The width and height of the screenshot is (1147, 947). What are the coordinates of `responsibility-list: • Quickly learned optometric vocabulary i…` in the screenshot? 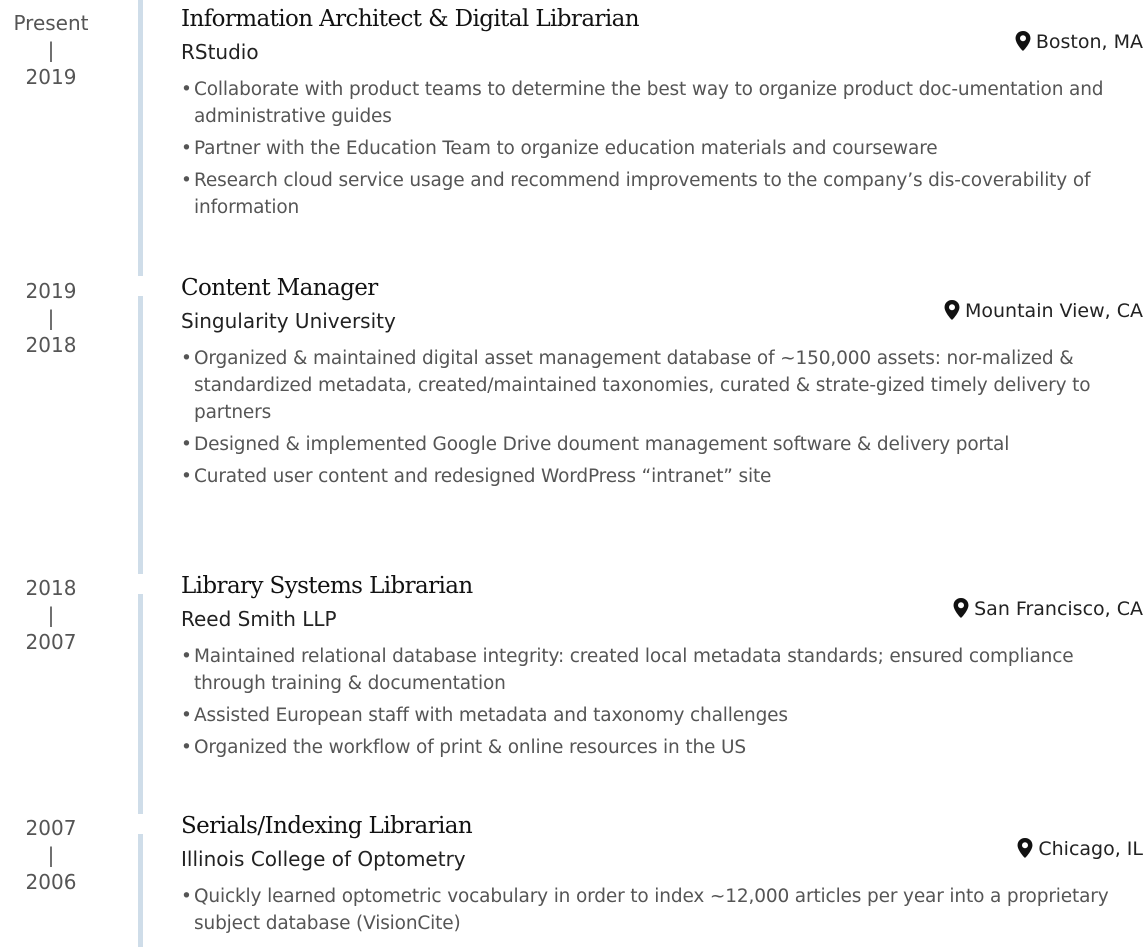 It's located at (662, 910).